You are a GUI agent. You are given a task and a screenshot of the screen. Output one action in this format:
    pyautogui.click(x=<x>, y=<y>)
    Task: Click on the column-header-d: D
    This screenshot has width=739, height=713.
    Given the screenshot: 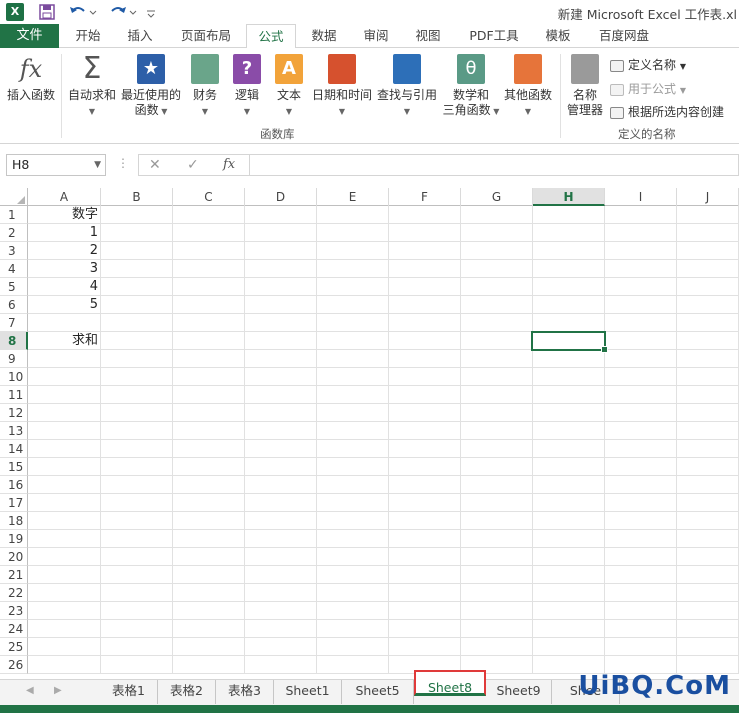 What is the action you would take?
    pyautogui.click(x=281, y=197)
    